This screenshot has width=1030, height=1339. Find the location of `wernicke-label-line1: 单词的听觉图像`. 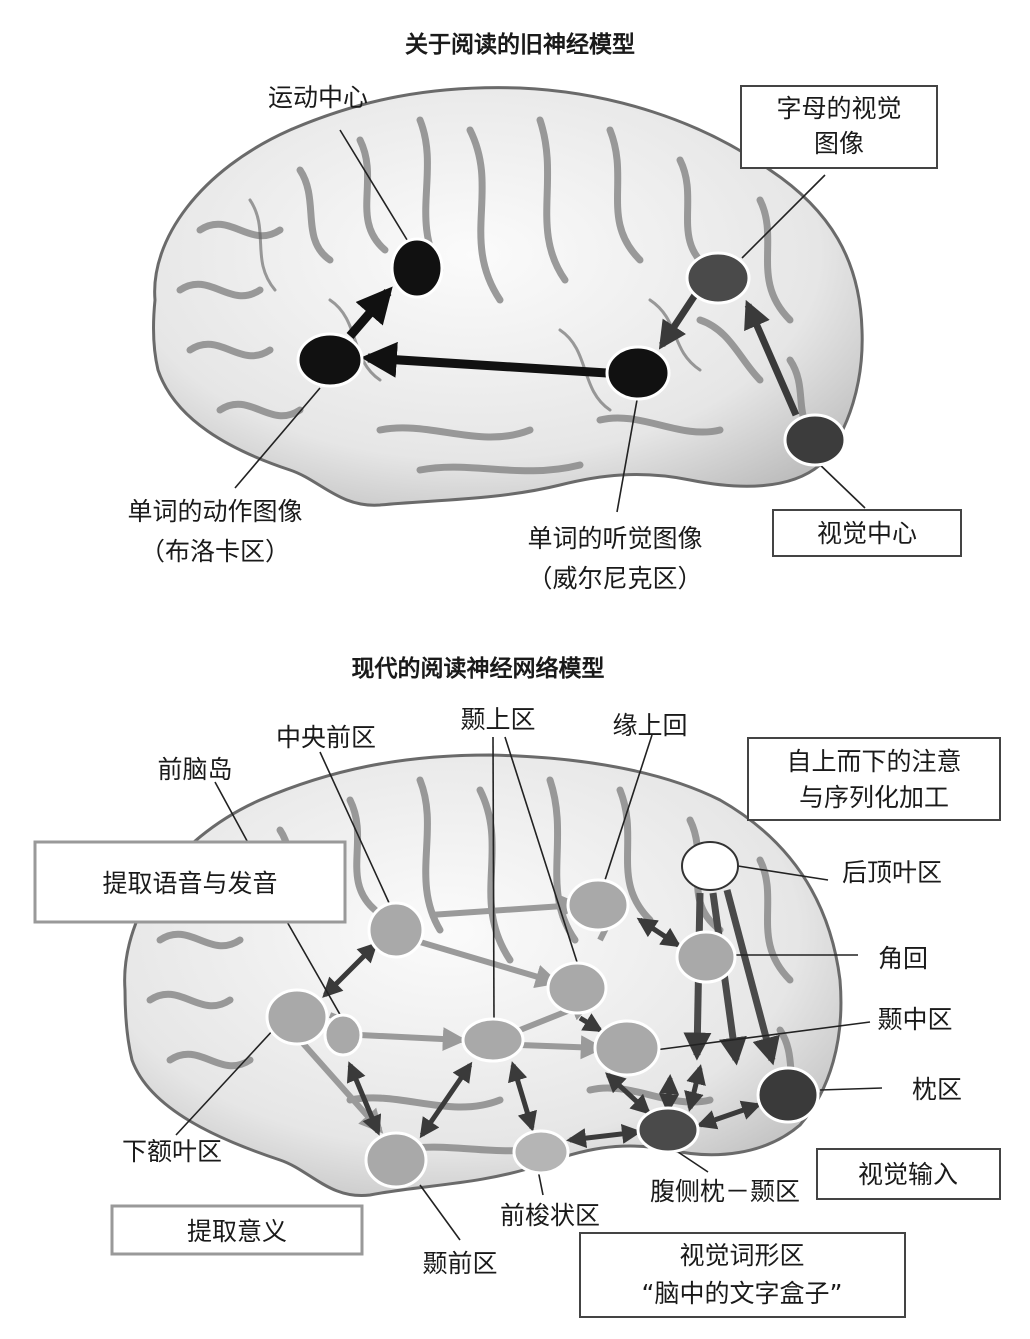

wernicke-label-line1: 单词的听觉图像 is located at coordinates (614, 538).